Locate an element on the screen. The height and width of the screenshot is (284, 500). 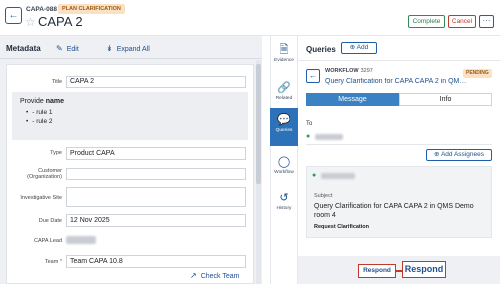
workflow-label: WORKFLOW 3297 is located at coordinates (349, 71).